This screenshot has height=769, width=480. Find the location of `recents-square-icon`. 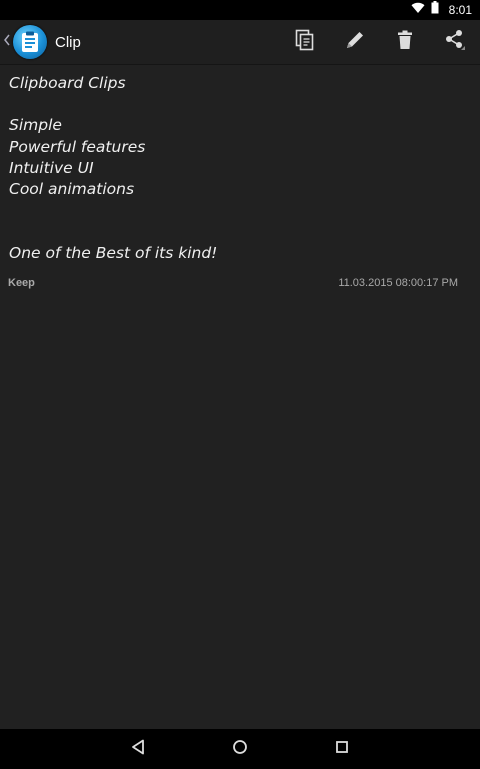

recents-square-icon is located at coordinates (342, 749).